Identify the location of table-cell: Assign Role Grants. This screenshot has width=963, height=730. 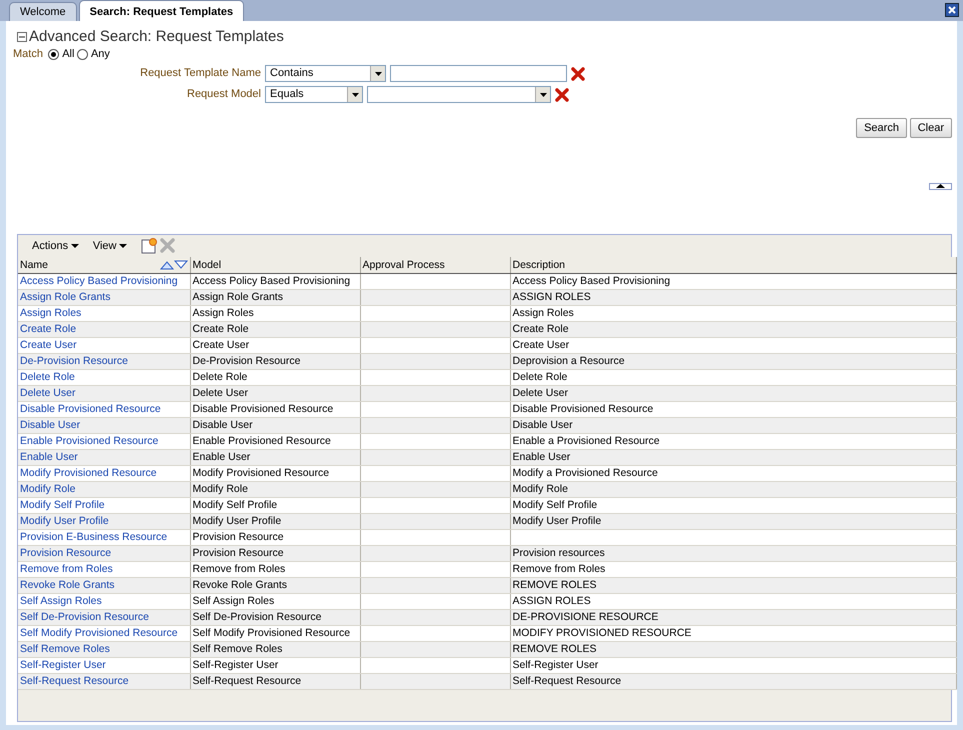
(275, 297).